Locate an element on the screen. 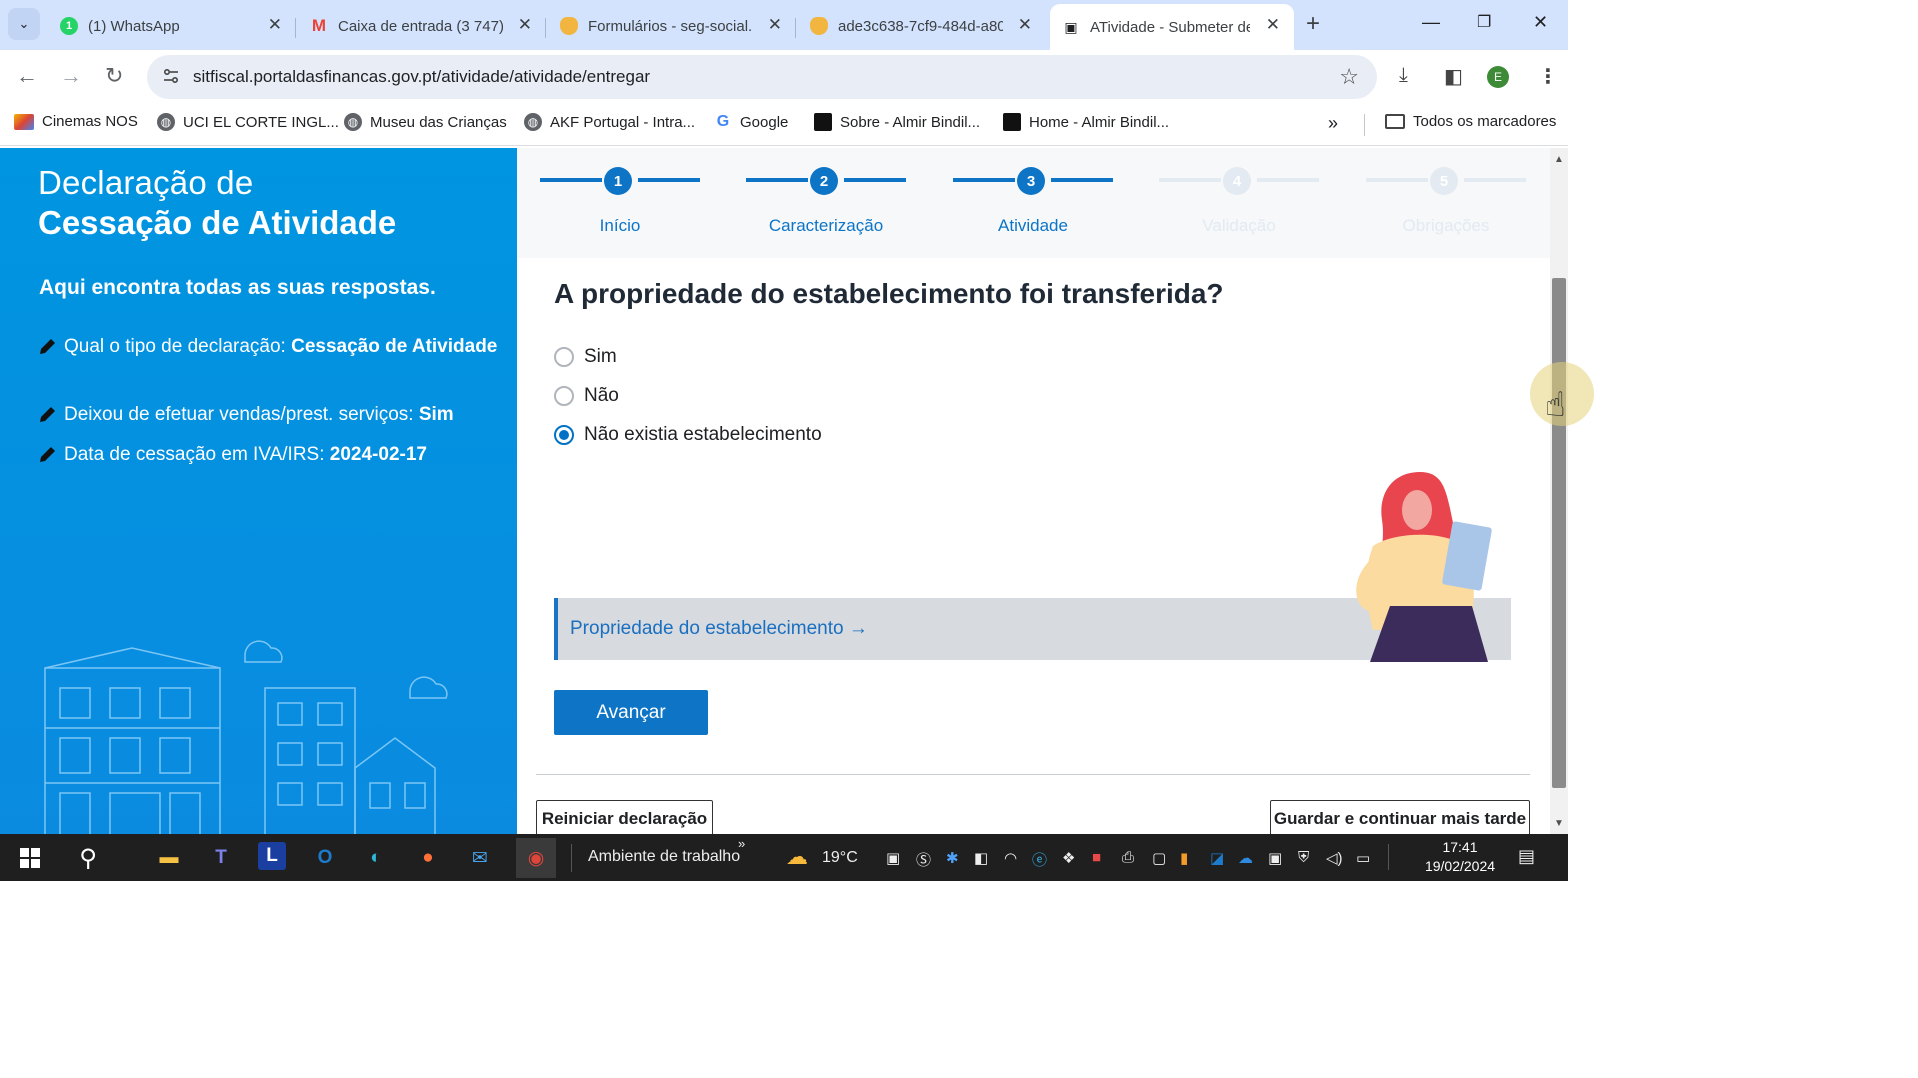 This screenshot has width=1918, height=1078. firefox-icon: ● is located at coordinates (428, 858).